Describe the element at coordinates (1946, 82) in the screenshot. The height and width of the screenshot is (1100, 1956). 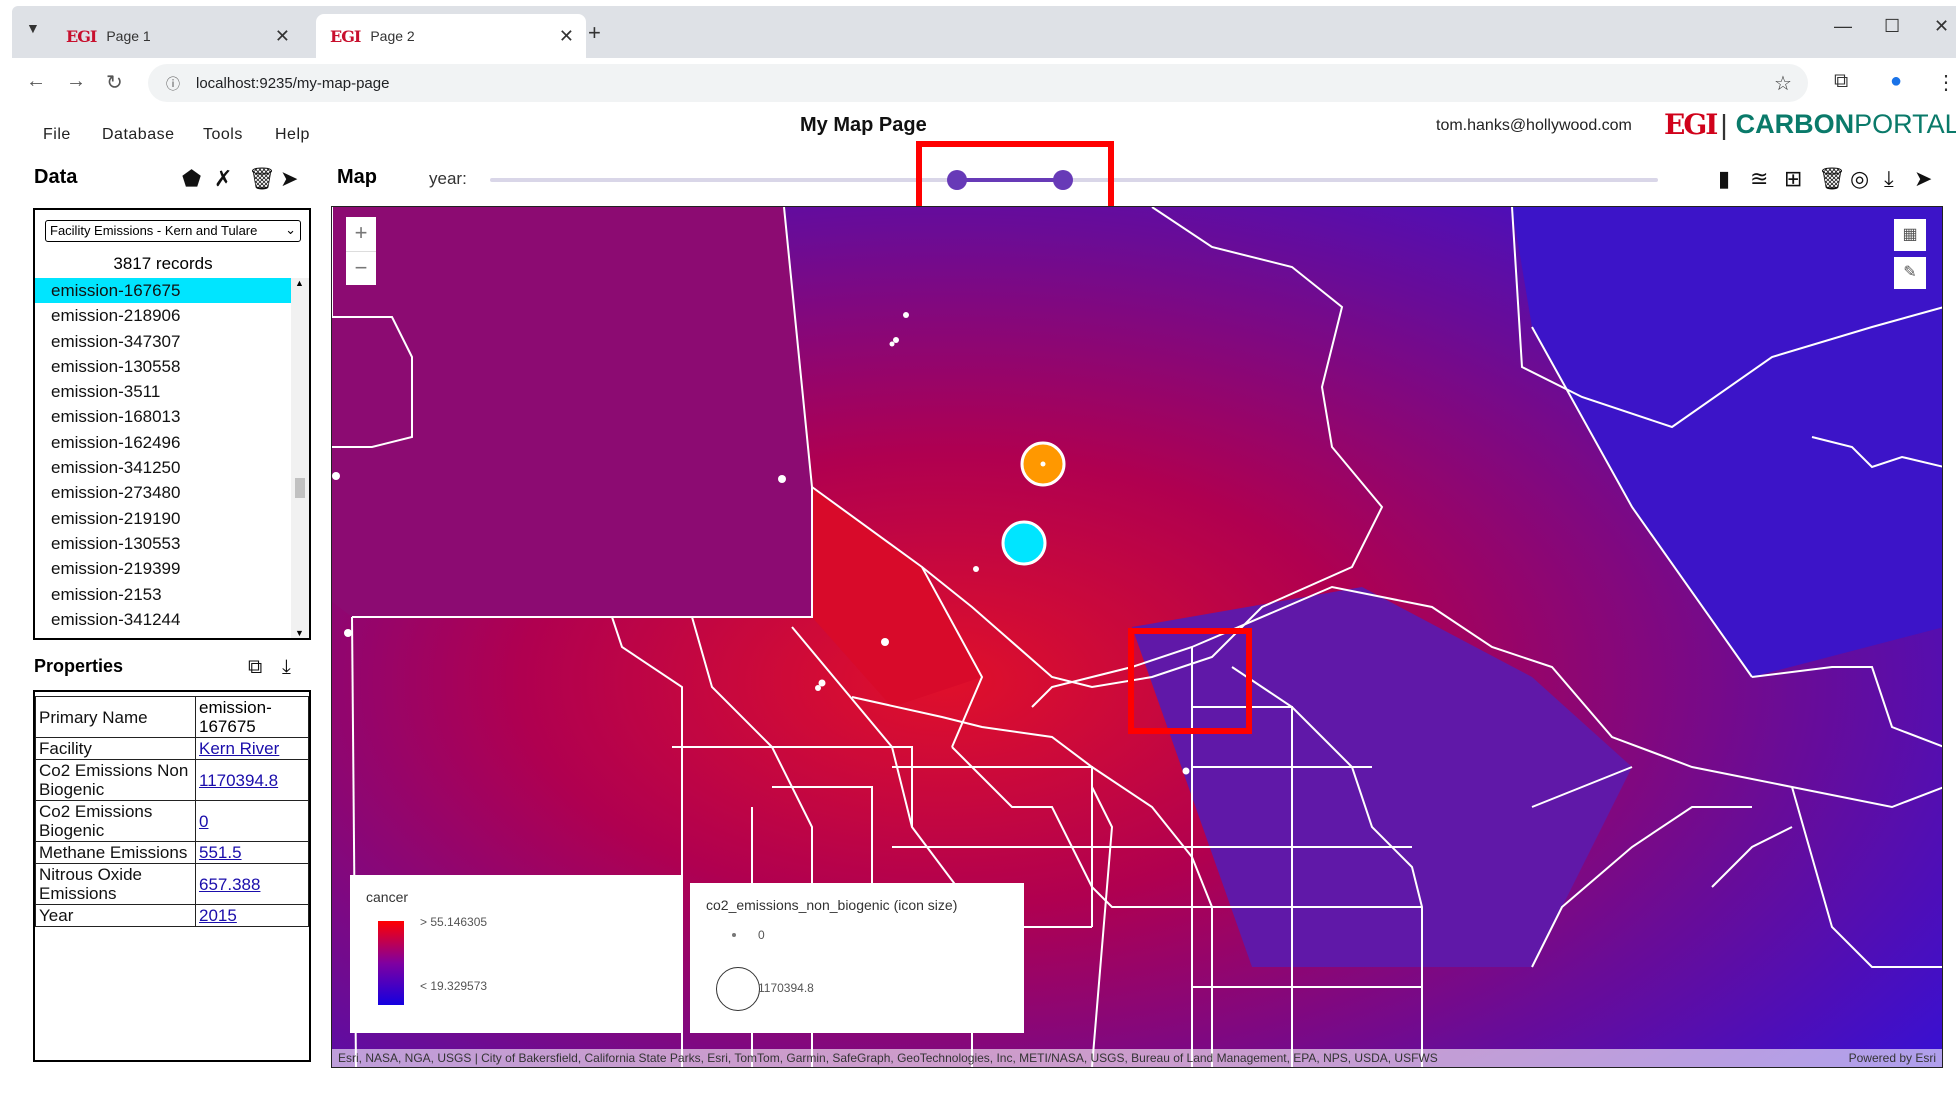
I see `more-menu-icon: ⋮` at that location.